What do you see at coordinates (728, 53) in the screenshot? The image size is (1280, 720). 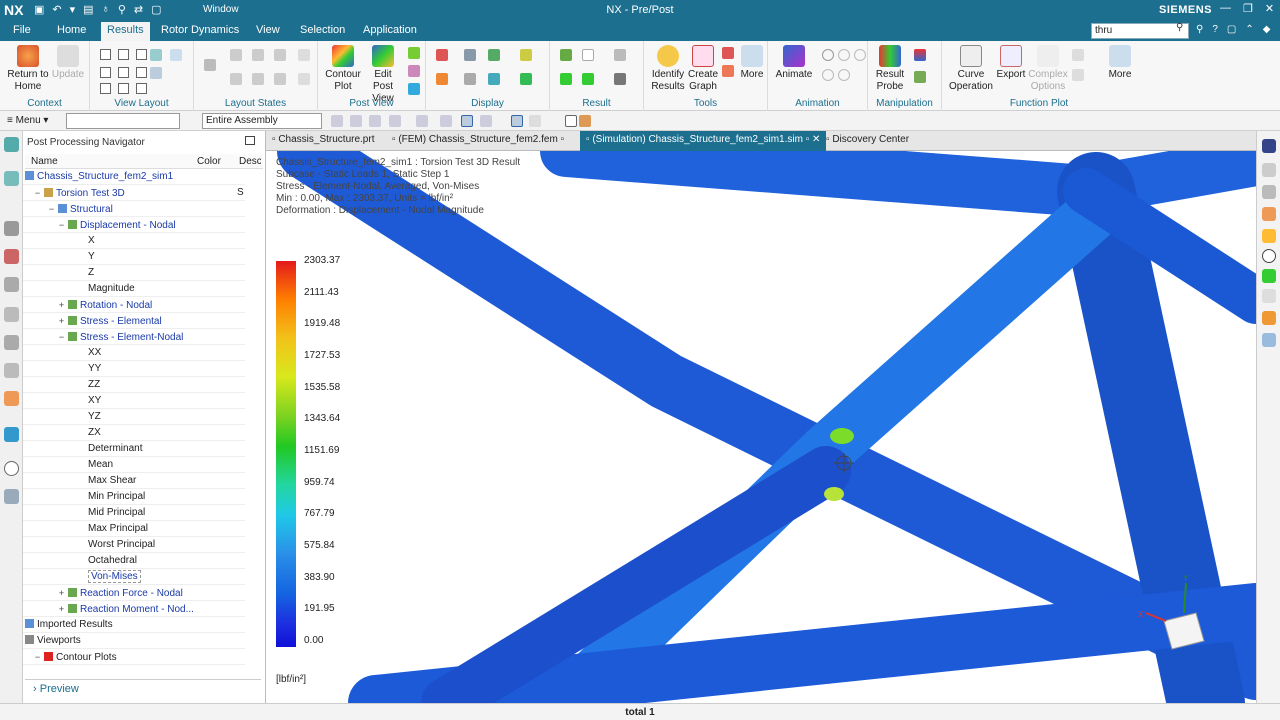 I see `tools-small-1-icon` at bounding box center [728, 53].